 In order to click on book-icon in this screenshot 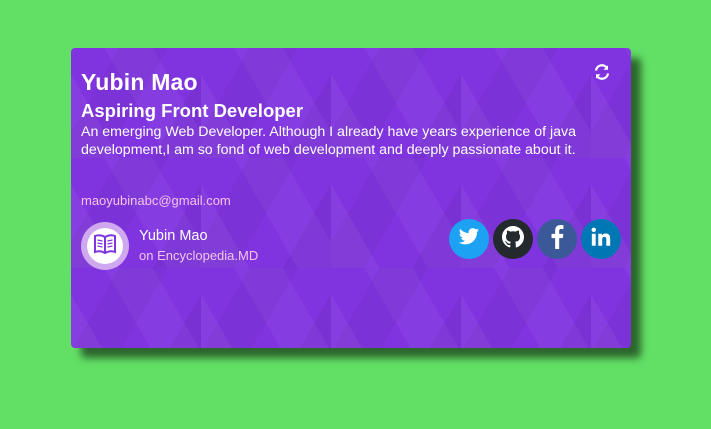, I will do `click(105, 246)`.